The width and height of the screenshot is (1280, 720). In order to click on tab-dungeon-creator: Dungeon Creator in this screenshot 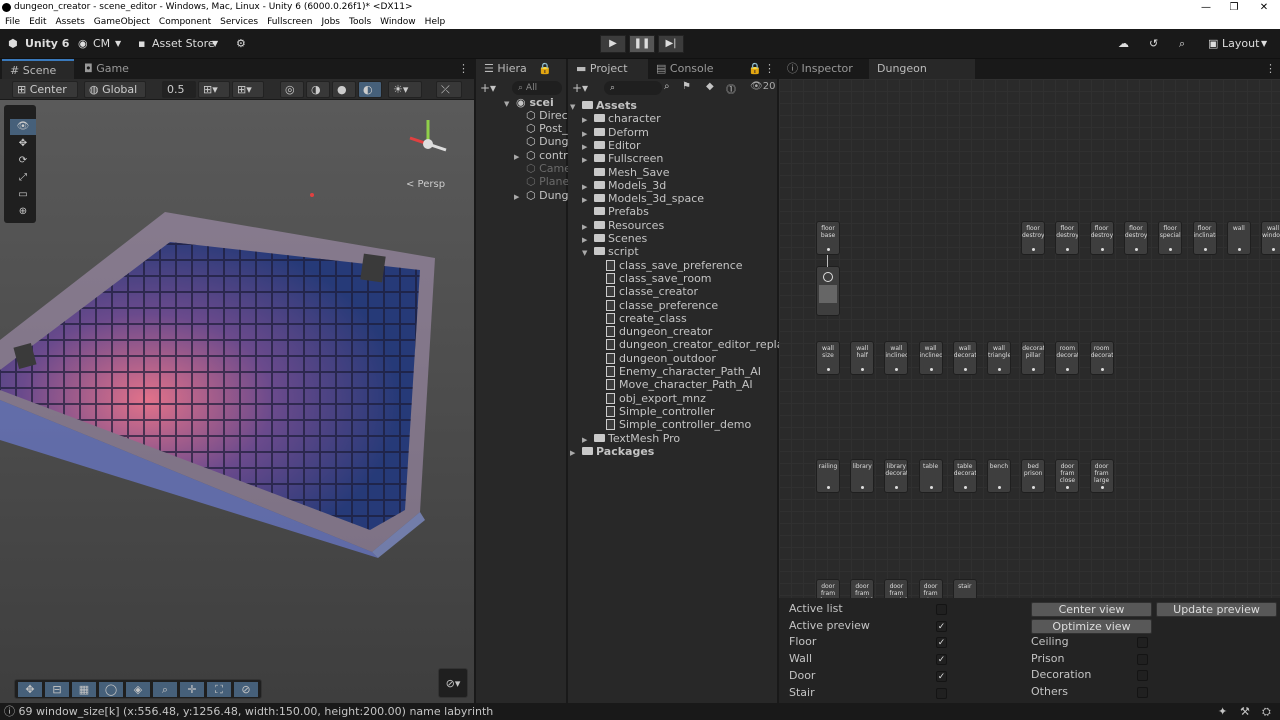, I will do `click(922, 77)`.